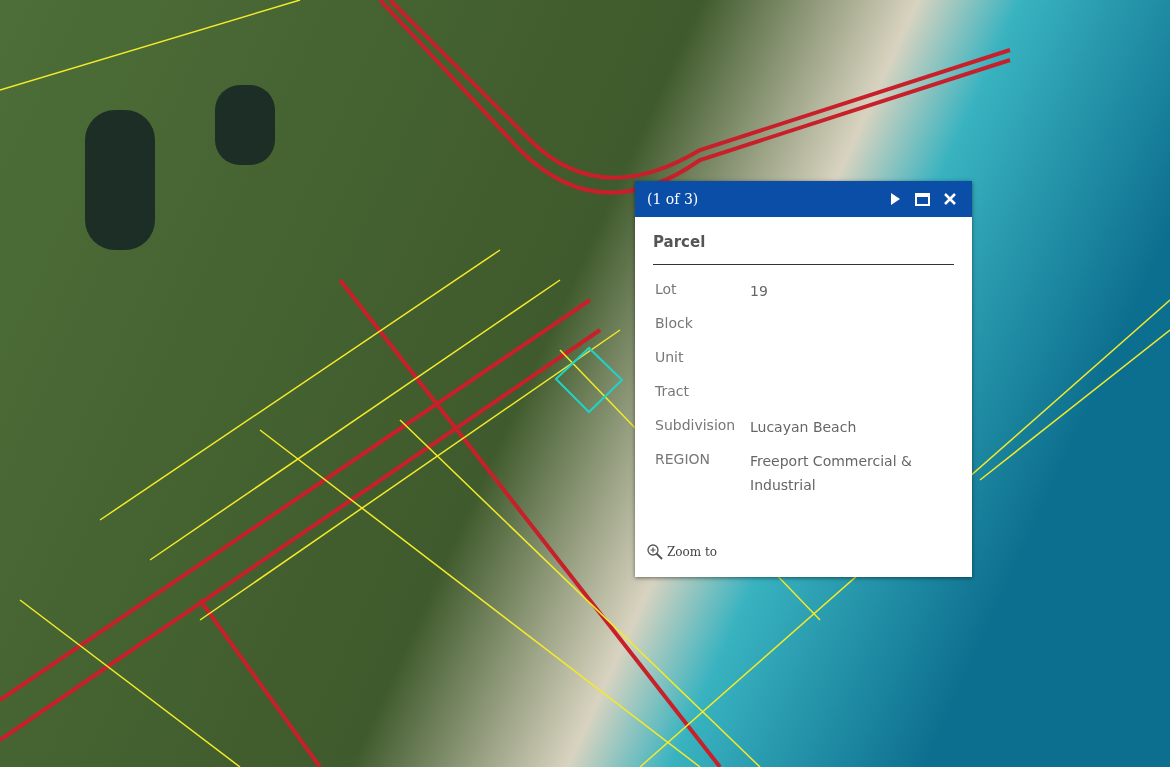  What do you see at coordinates (803, 427) in the screenshot?
I see `field-value: Lucayan Beach` at bounding box center [803, 427].